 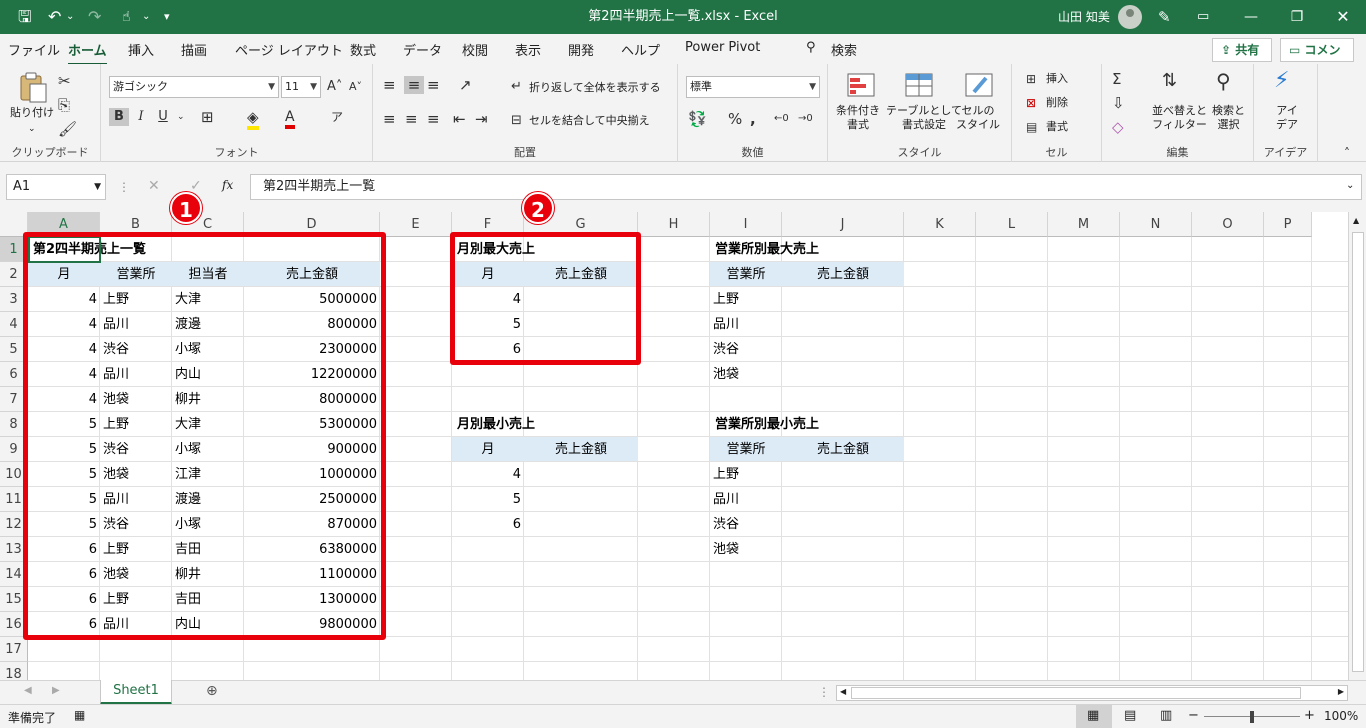 What do you see at coordinates (1252, 717) in the screenshot?
I see `zoom-slider-handle` at bounding box center [1252, 717].